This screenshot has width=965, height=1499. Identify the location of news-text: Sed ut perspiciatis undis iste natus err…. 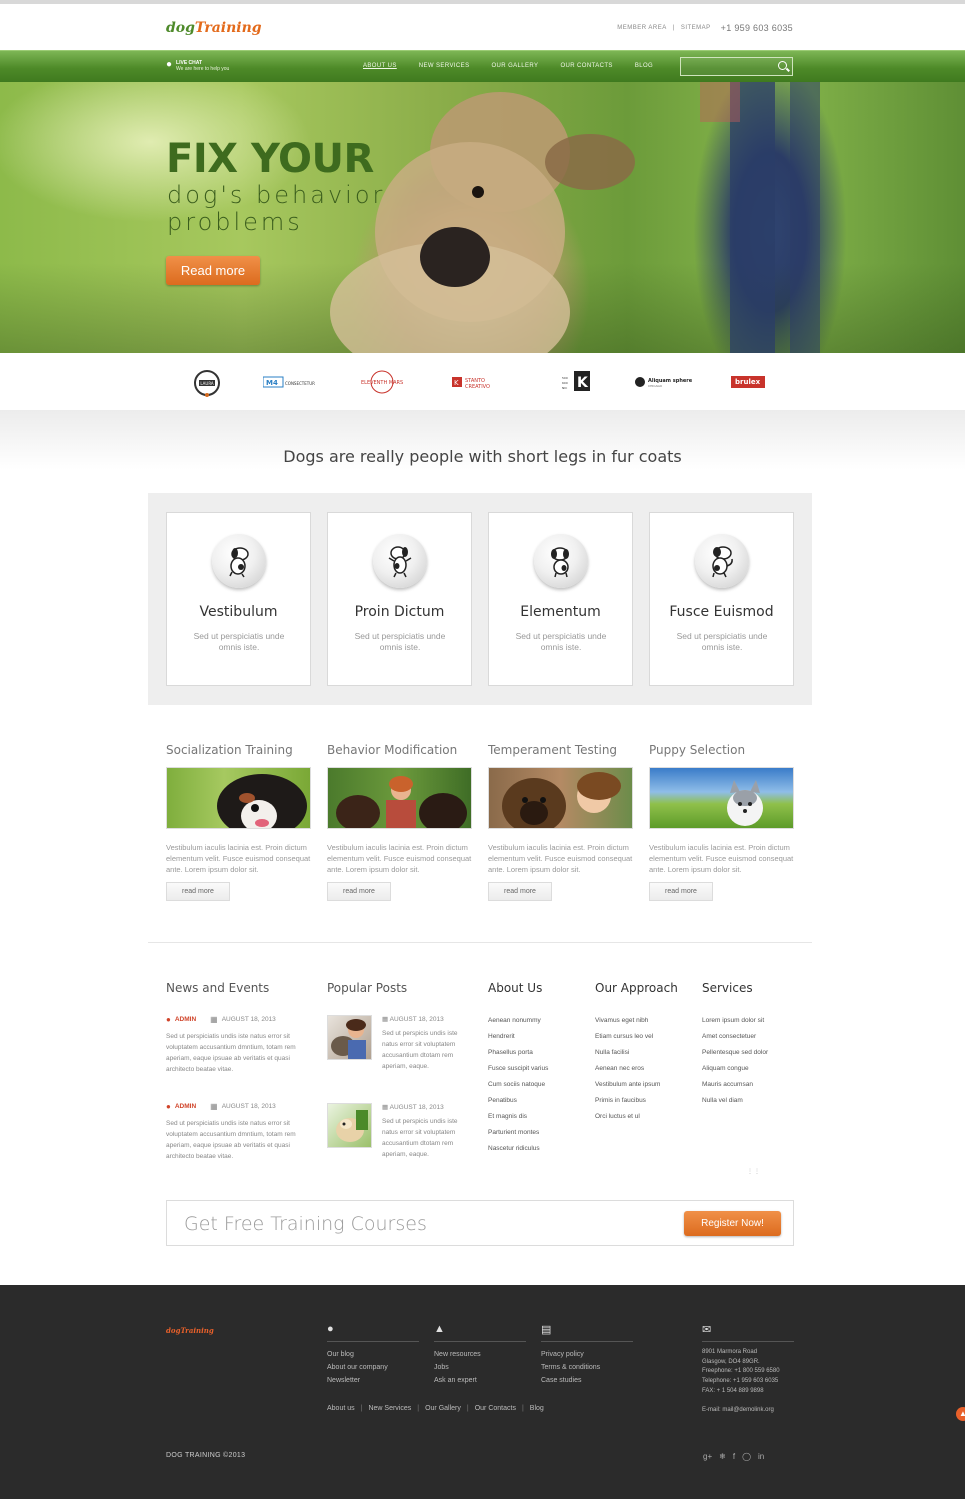
(231, 1140).